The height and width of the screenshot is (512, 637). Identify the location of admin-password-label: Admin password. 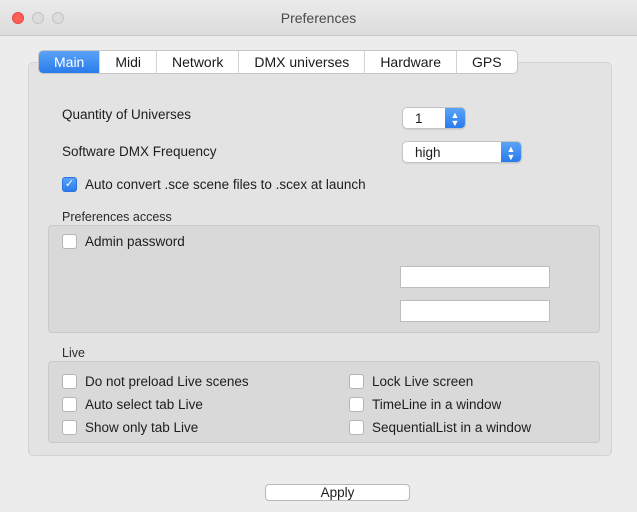
(135, 241).